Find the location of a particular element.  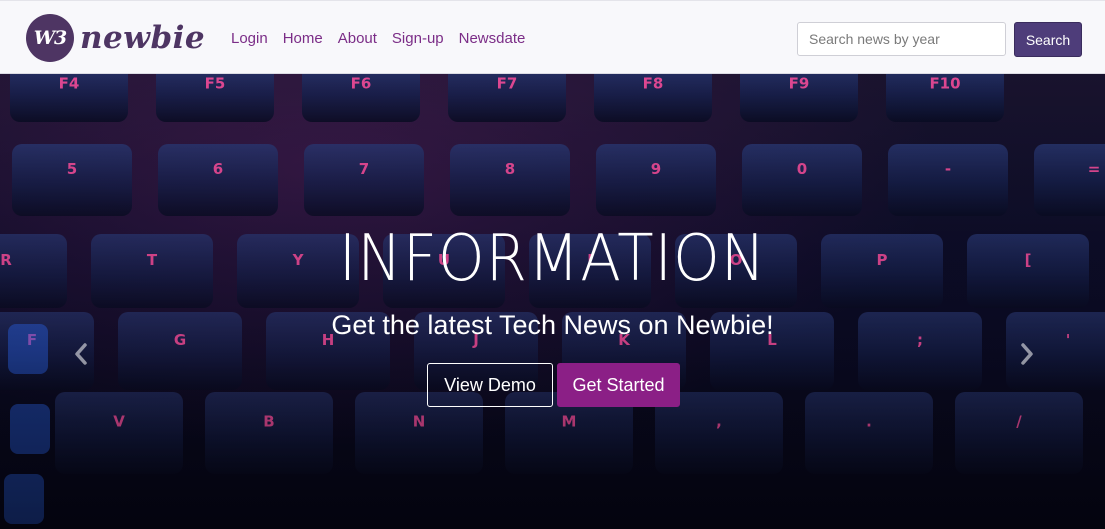

get-started-button: Get Started is located at coordinates (618, 385).